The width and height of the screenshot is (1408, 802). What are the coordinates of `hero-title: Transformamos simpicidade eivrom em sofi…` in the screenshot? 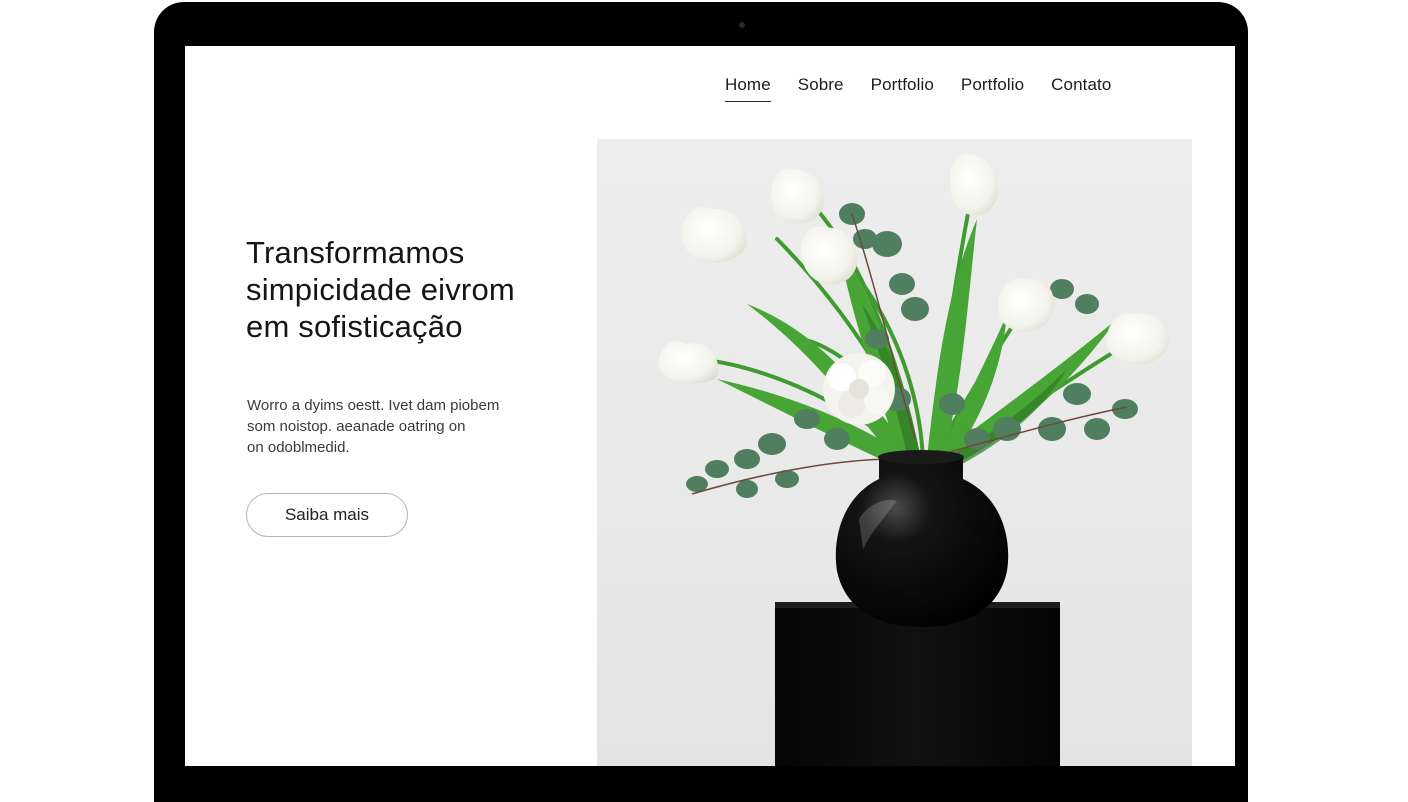 It's located at (411, 289).